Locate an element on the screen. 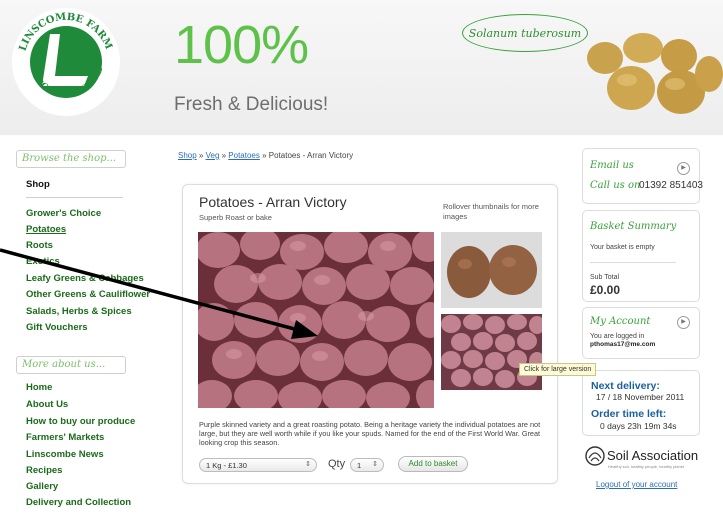 This screenshot has width=723, height=517. breadcrumb-shop: Shop is located at coordinates (187, 155).